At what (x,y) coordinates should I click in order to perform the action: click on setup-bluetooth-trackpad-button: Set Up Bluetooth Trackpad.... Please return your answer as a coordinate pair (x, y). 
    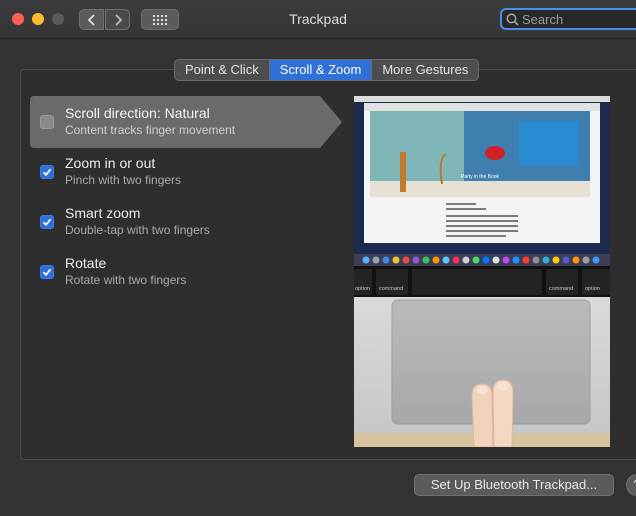
    Looking at the image, I should click on (514, 485).